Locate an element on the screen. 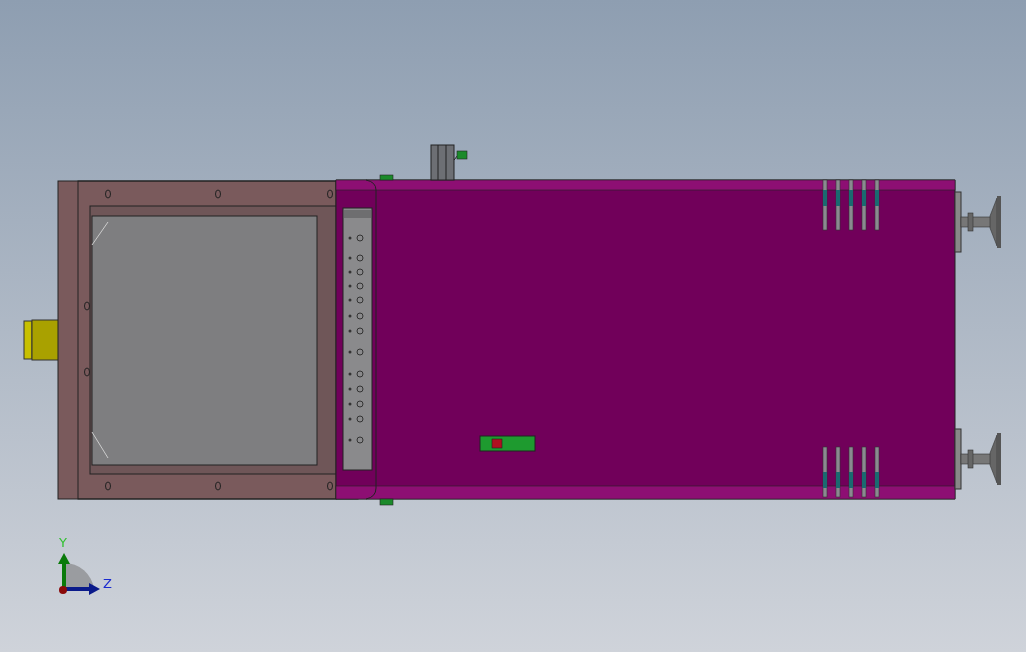  origin-dot-icon is located at coordinates (63, 590).